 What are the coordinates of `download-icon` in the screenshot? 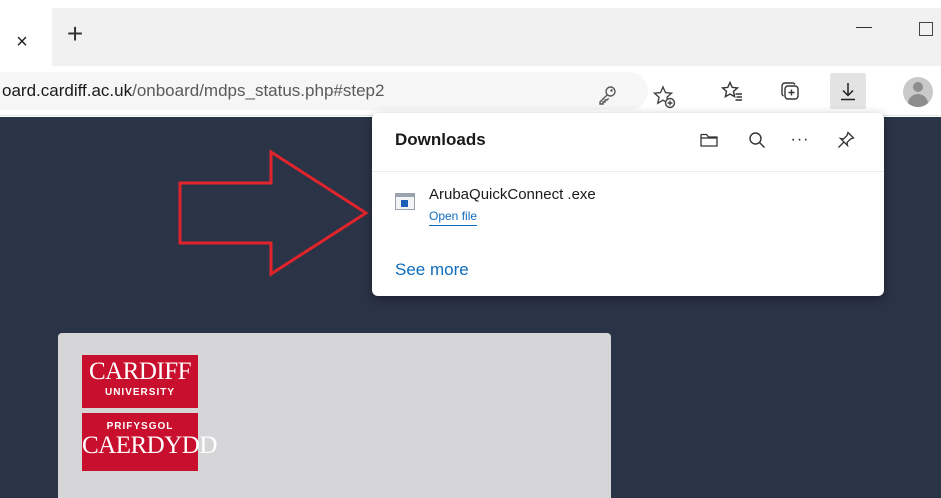 It's located at (848, 92).